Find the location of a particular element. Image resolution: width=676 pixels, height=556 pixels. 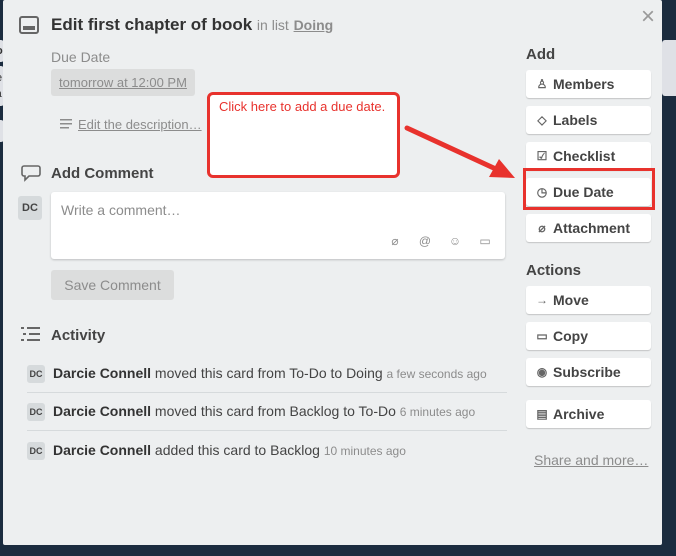

background-card-text: e is located at coordinates (1, 78).